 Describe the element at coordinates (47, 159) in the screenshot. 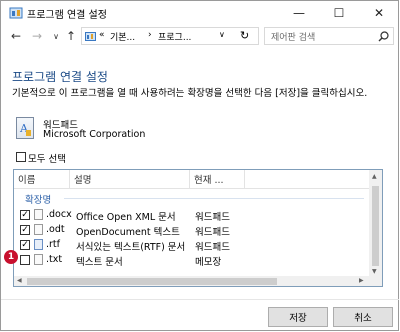

I see `select-all-label: 모두 선택` at that location.